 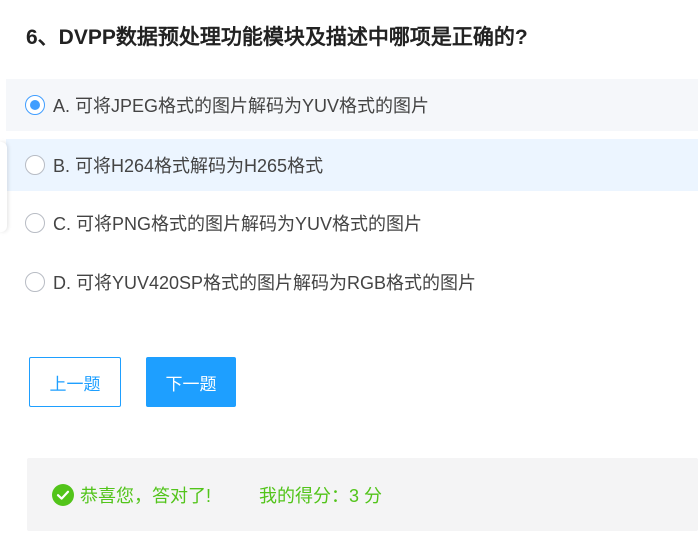 What do you see at coordinates (238, 224) in the screenshot?
I see `option-c-label: C. 可将PNG格式的图片解码为YUV格式的图片` at bounding box center [238, 224].